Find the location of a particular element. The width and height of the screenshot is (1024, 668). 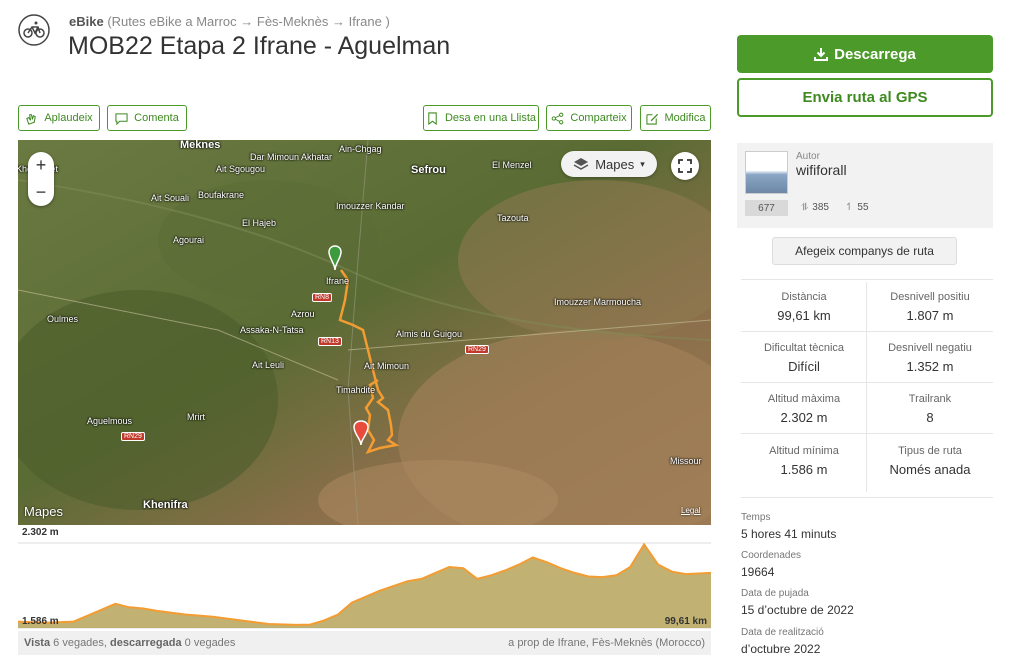

stat-value: 2.302 m is located at coordinates (804, 417).